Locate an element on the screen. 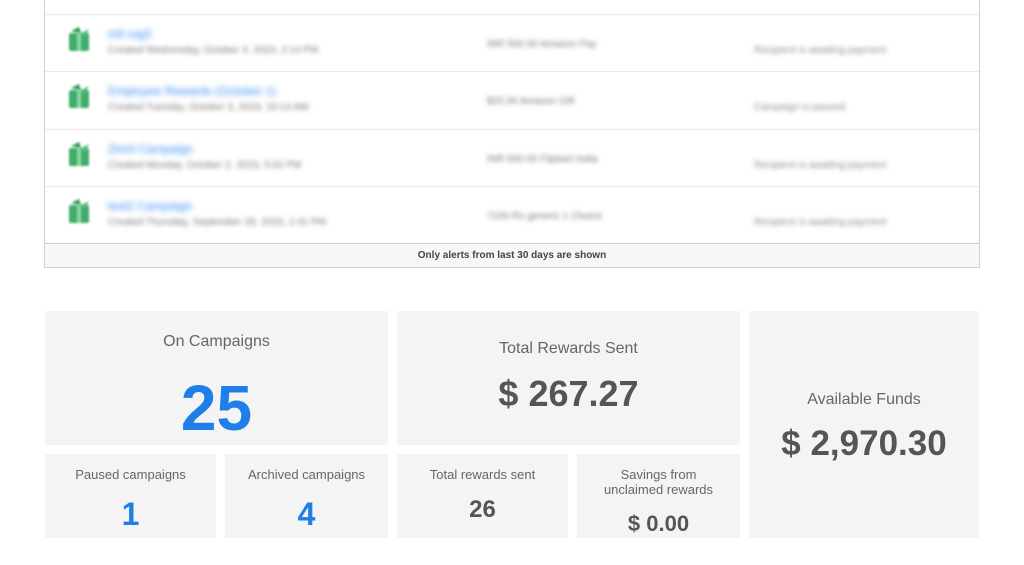 This screenshot has width=1024, height=565. archived-campaigns-card: Archived campaigns 4 is located at coordinates (306, 496).